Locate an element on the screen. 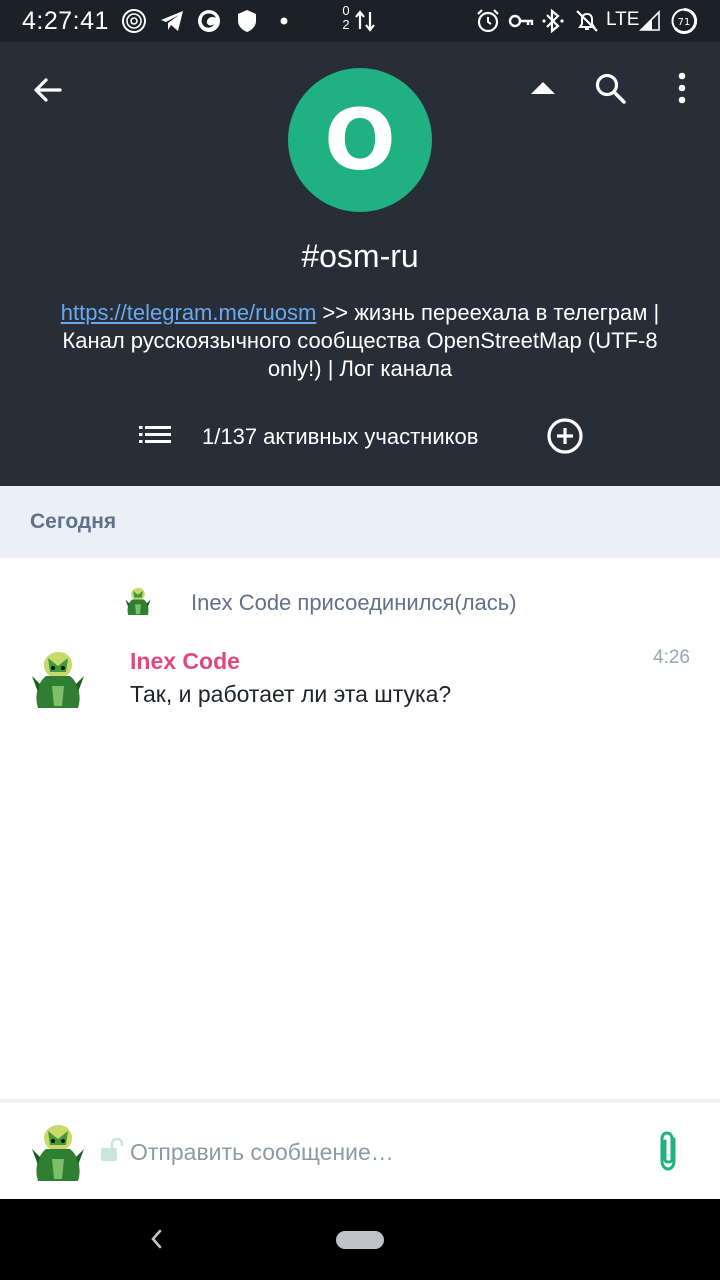 The width and height of the screenshot is (720, 1280). attachment-paperclip-icon is located at coordinates (670, 1151).